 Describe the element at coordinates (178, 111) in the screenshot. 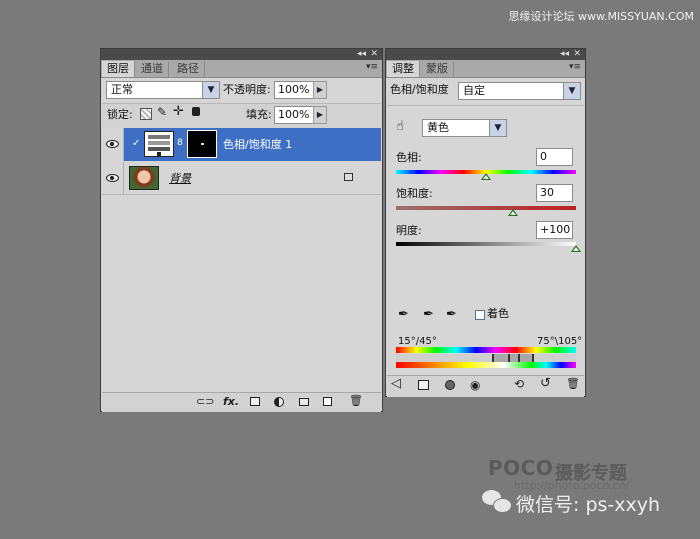

I see `lock-position-icon: ✛` at that location.